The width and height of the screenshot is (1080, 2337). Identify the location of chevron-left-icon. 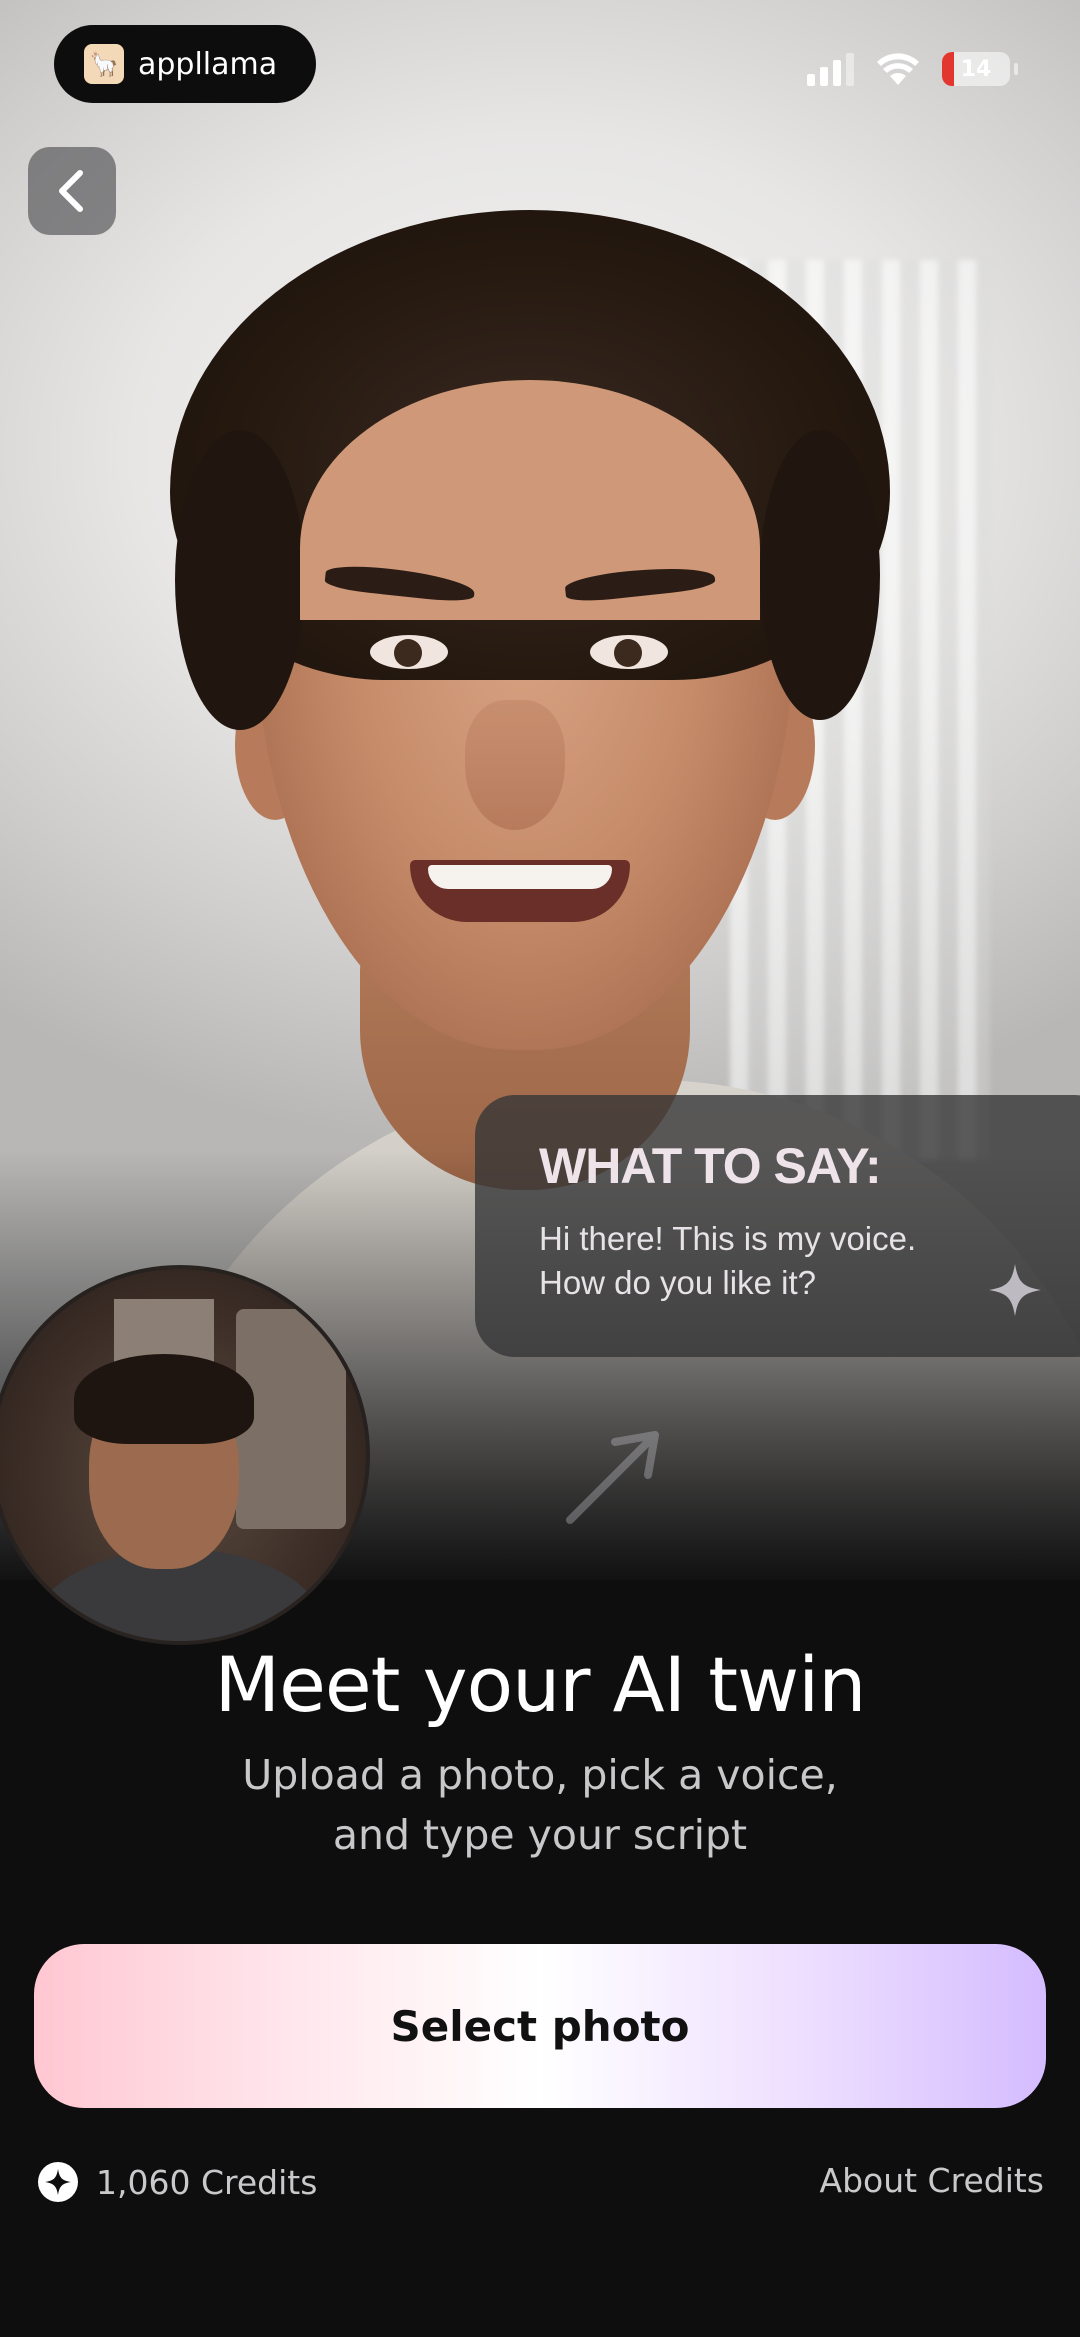
(71, 191).